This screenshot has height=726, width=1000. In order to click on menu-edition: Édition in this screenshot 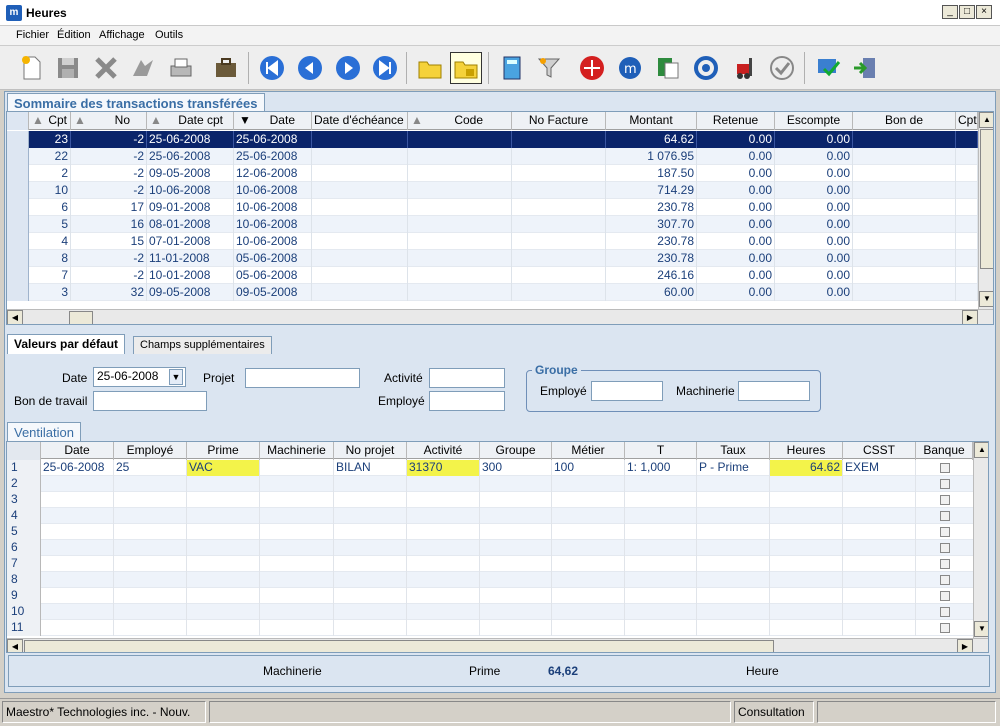, I will do `click(74, 35)`.